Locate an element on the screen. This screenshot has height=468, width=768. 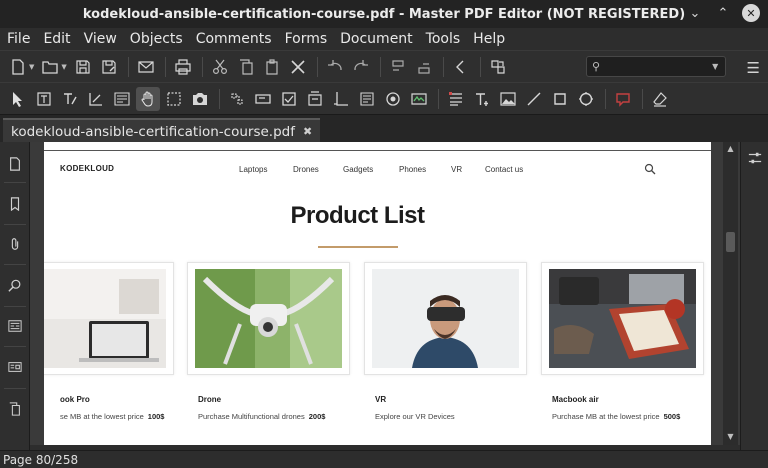
first-page-icon is located at coordinates (398, 67).